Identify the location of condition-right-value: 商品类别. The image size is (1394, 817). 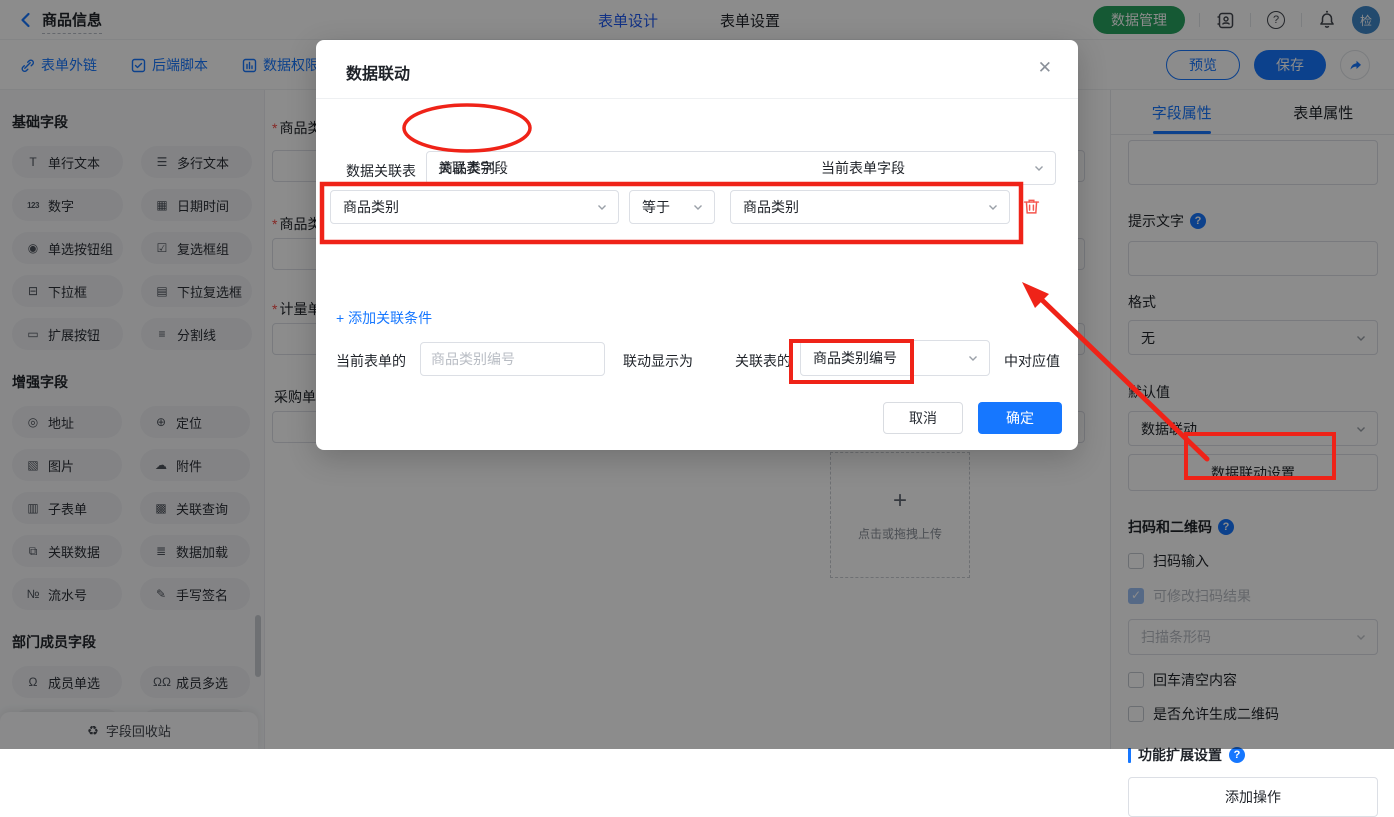
(865, 207).